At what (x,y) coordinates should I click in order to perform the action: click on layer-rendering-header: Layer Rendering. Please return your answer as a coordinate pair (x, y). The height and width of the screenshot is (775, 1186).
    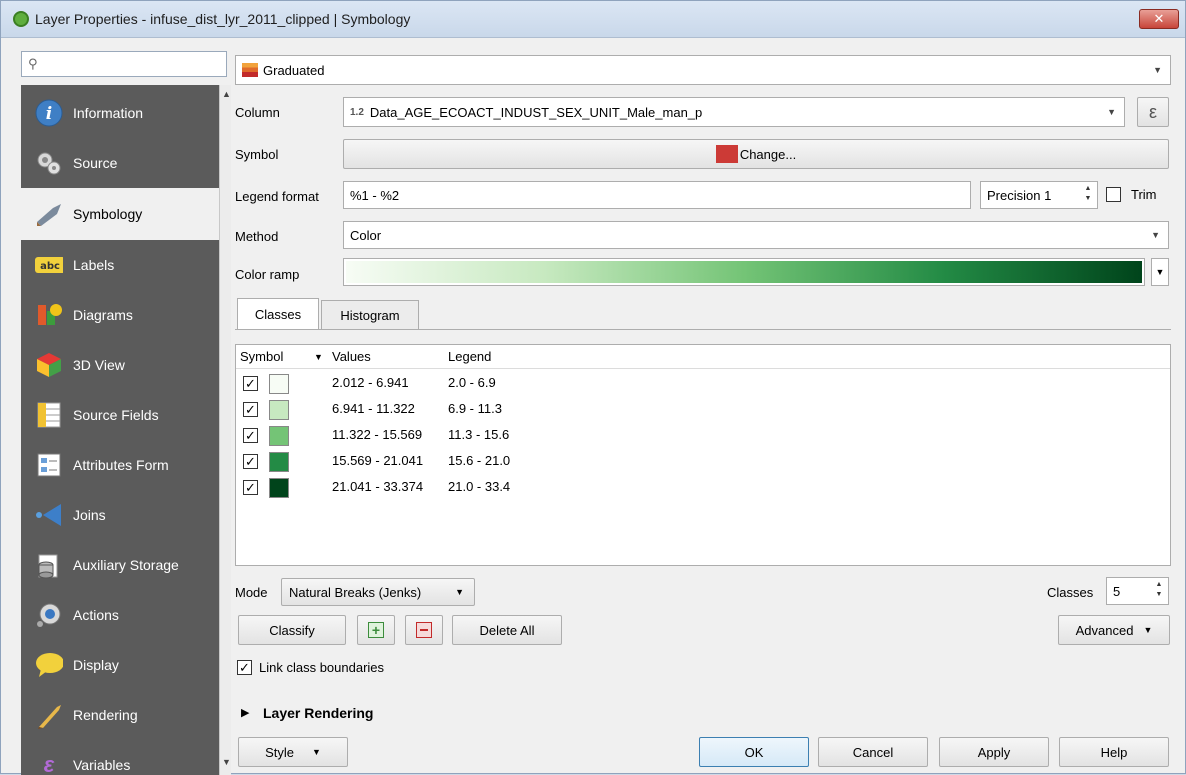
    Looking at the image, I should click on (318, 713).